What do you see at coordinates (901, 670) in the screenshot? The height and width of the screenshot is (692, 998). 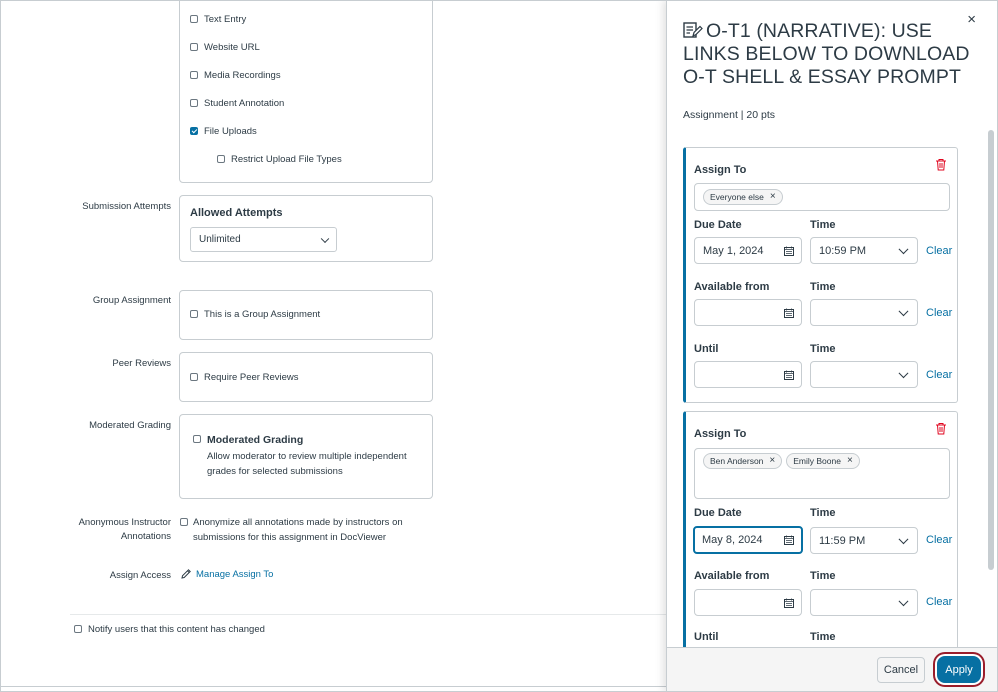 I see `cancel-button: Cancel` at bounding box center [901, 670].